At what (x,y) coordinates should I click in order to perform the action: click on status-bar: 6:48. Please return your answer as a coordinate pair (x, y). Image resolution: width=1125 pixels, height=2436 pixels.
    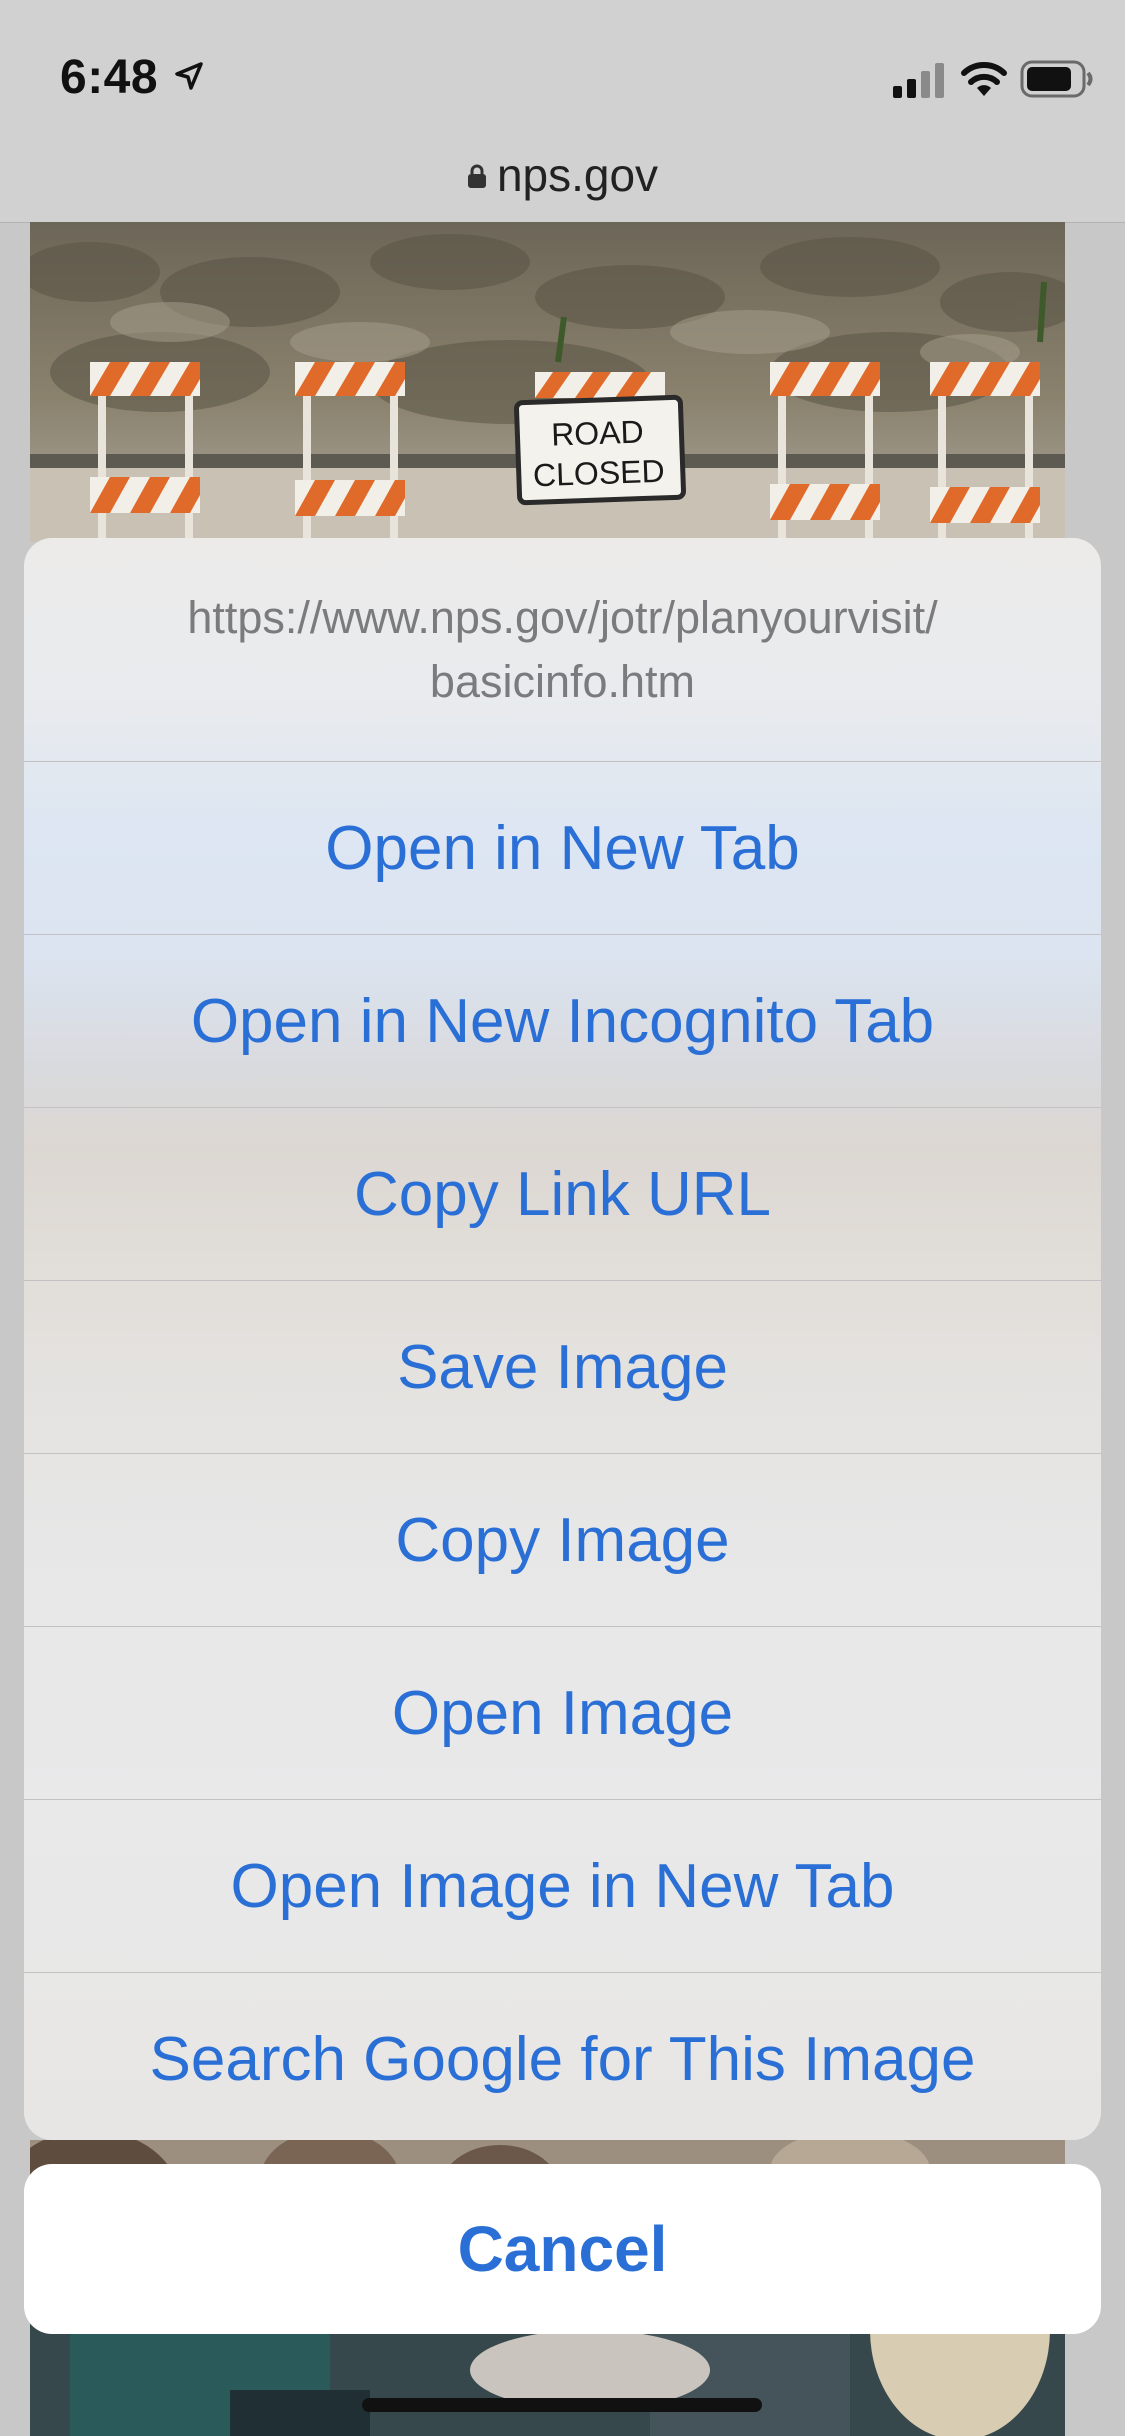
    Looking at the image, I should click on (562, 70).